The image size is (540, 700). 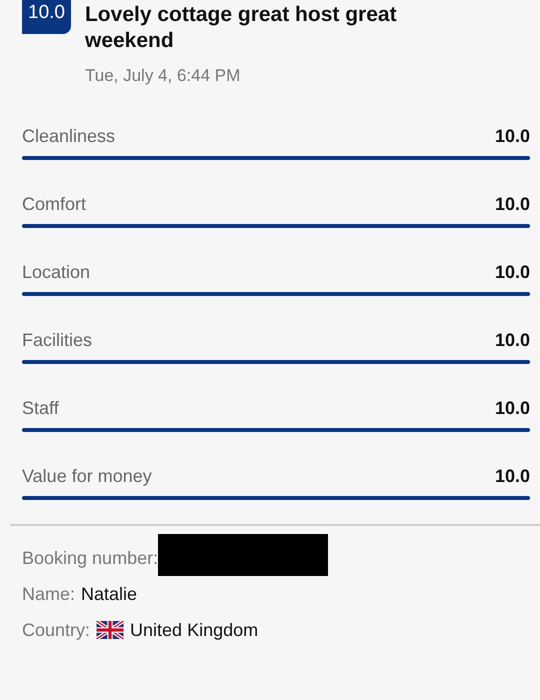 What do you see at coordinates (57, 340) in the screenshot?
I see `rating-label: Facilities` at bounding box center [57, 340].